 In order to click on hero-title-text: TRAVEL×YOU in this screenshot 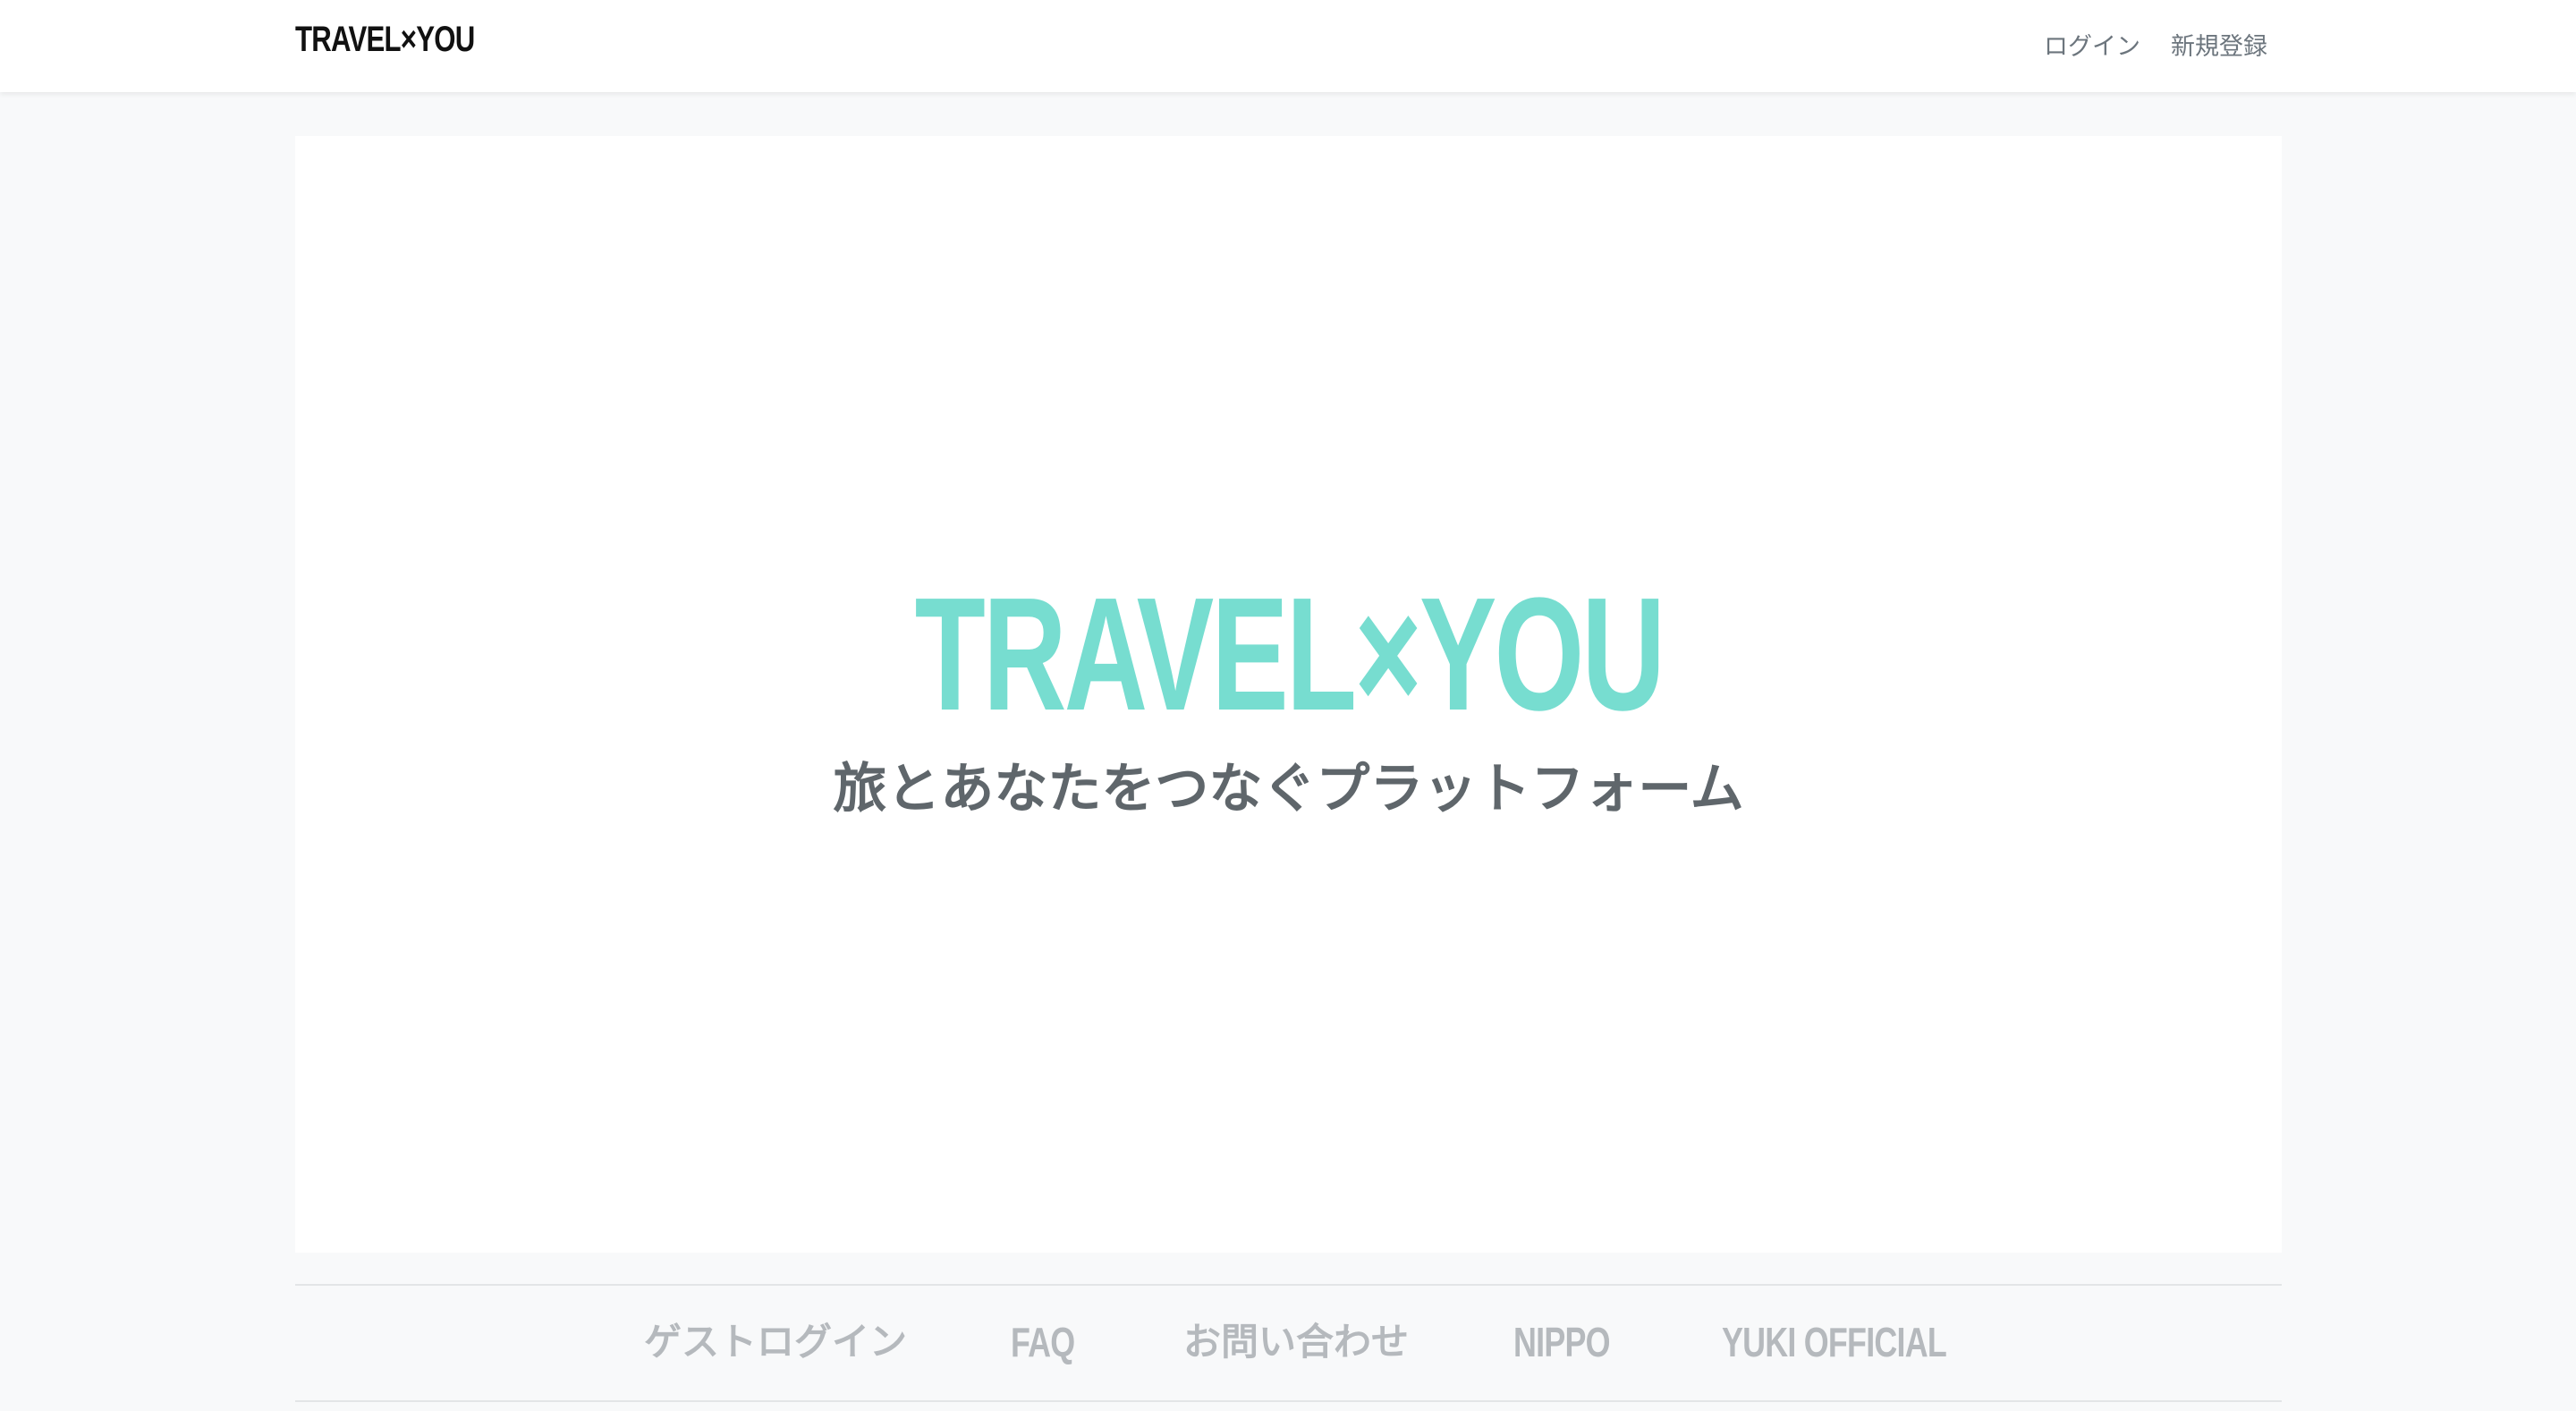, I will do `click(1289, 654)`.